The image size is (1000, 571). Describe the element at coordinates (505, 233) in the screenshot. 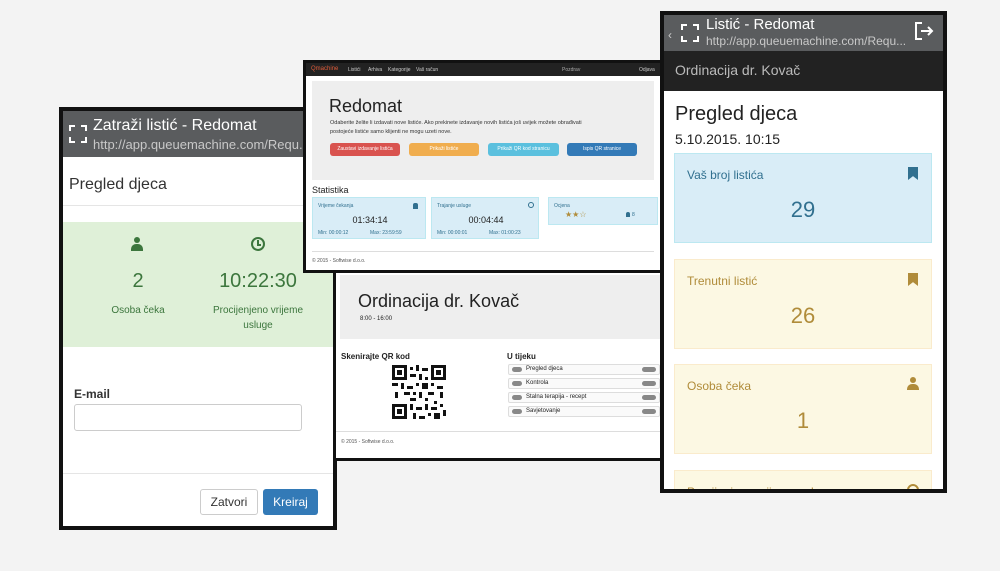

I see `service-max: Max: 01:00:23` at that location.